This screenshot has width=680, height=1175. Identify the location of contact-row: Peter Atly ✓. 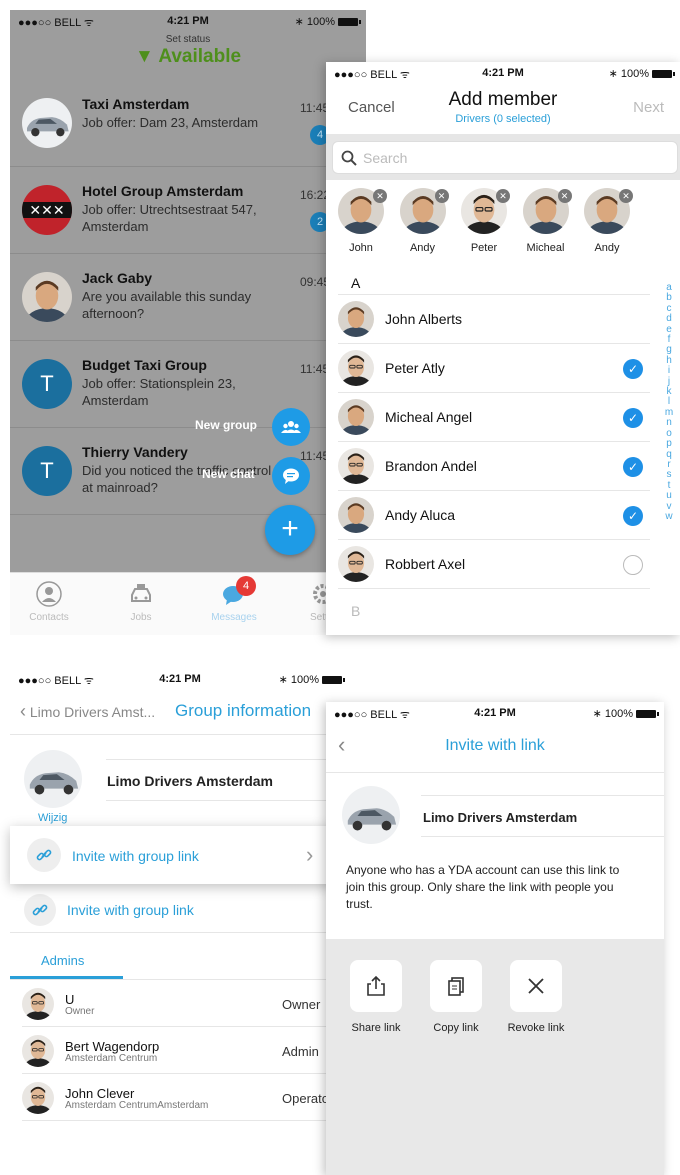
(496, 368).